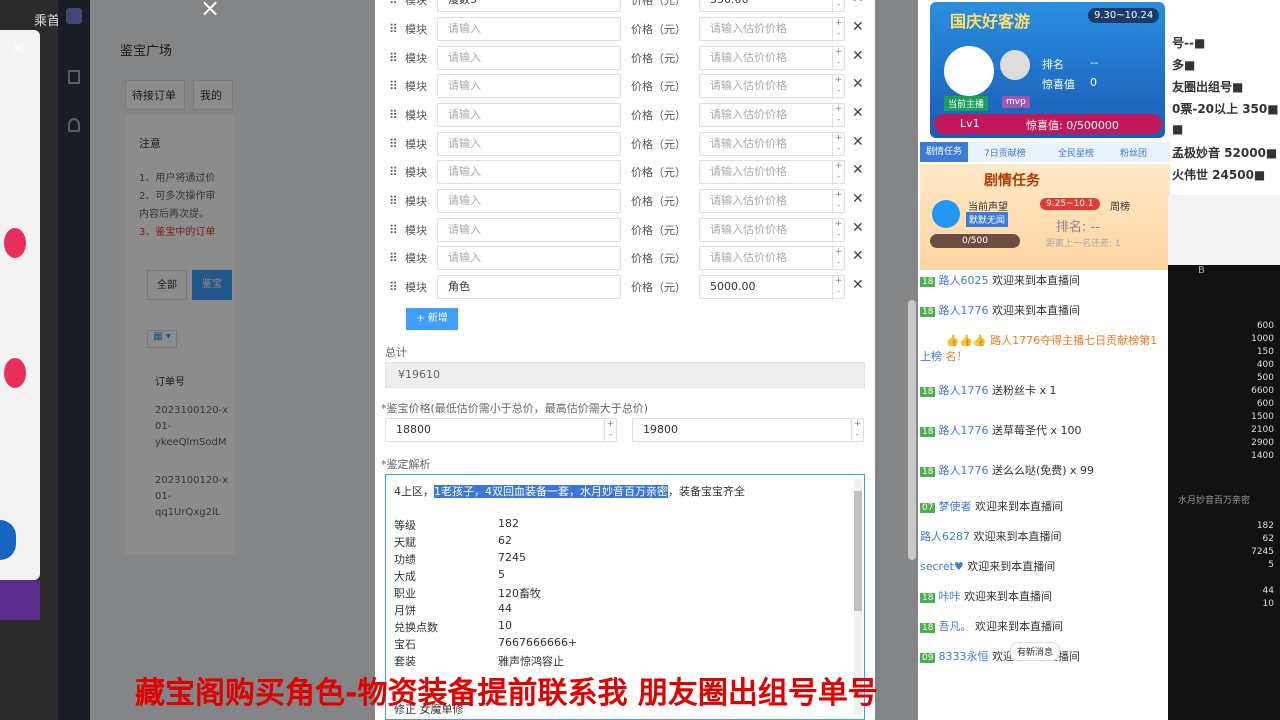  Describe the element at coordinates (20, 600) in the screenshot. I see `avatar` at that location.